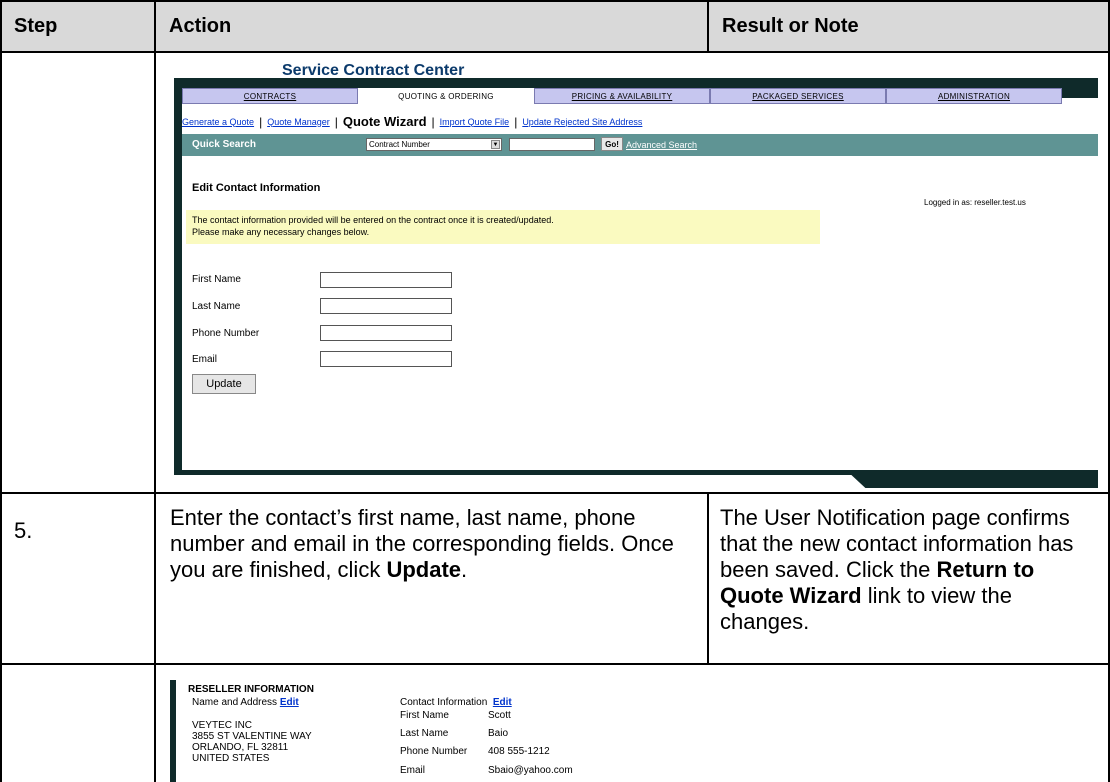  Describe the element at coordinates (502, 702) in the screenshot. I see `edit-contact-link: Edit` at that location.